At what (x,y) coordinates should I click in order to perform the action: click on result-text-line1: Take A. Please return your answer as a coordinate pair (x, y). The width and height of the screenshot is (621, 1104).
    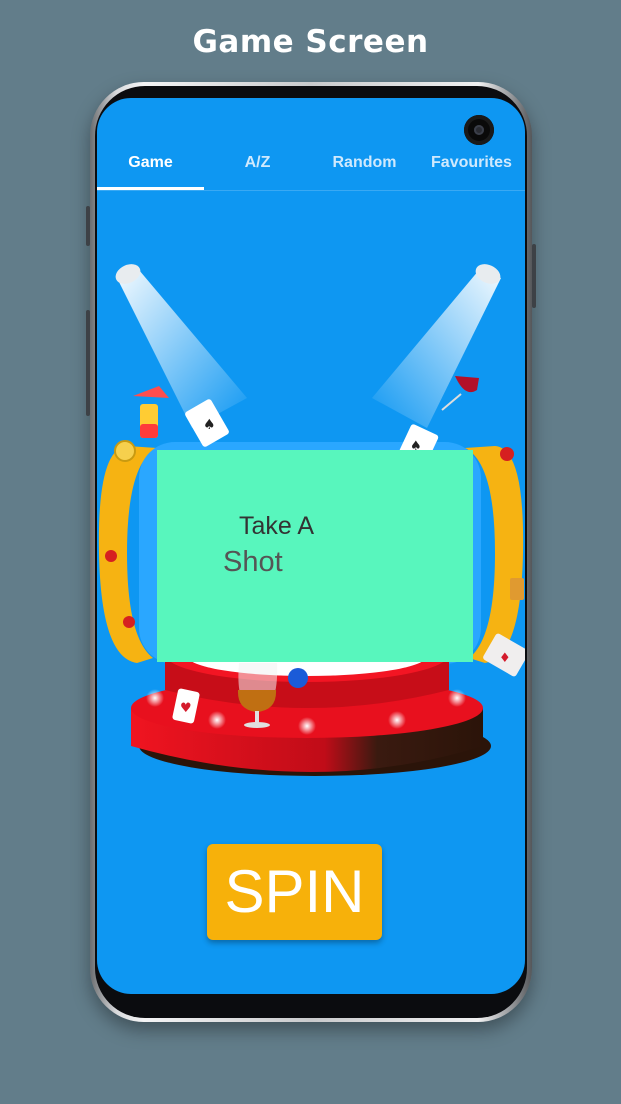
    Looking at the image, I should click on (277, 526).